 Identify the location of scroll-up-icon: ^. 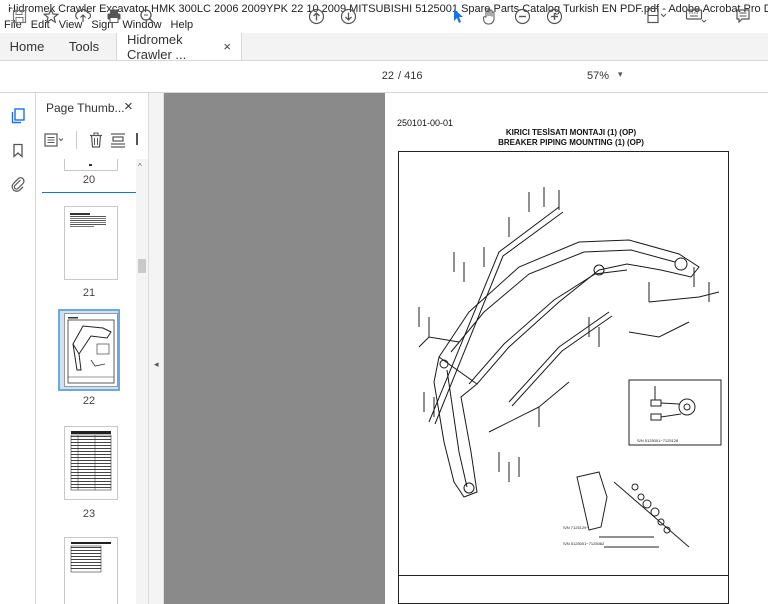
(140, 166).